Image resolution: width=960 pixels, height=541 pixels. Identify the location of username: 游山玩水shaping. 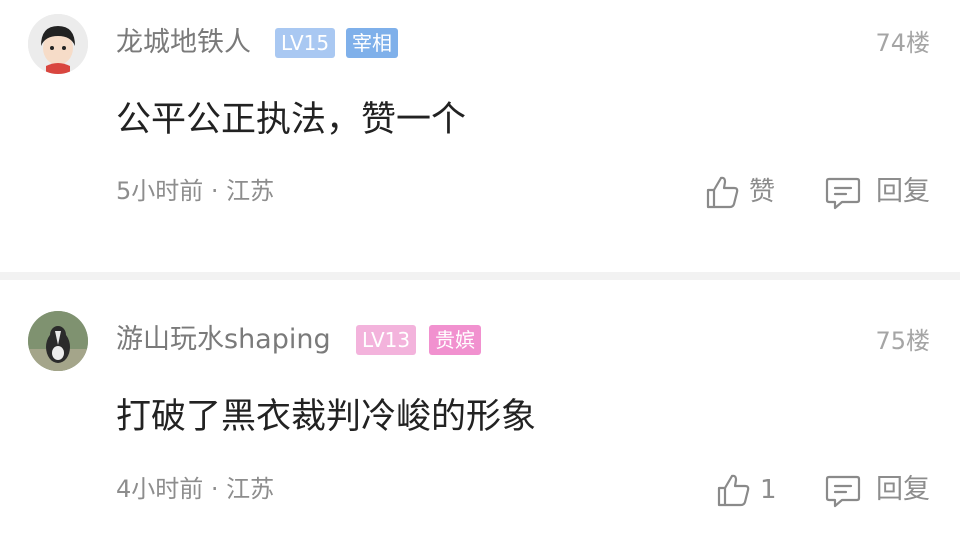
(223, 340).